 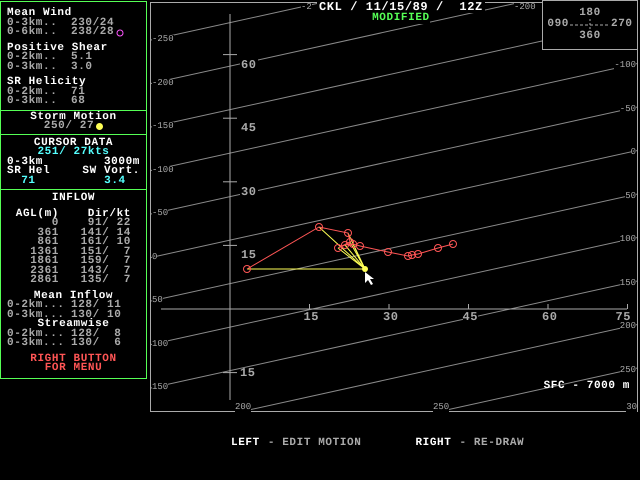 What do you see at coordinates (44, 261) in the screenshot?
I see `table-cell-text: 1861` at bounding box center [44, 261].